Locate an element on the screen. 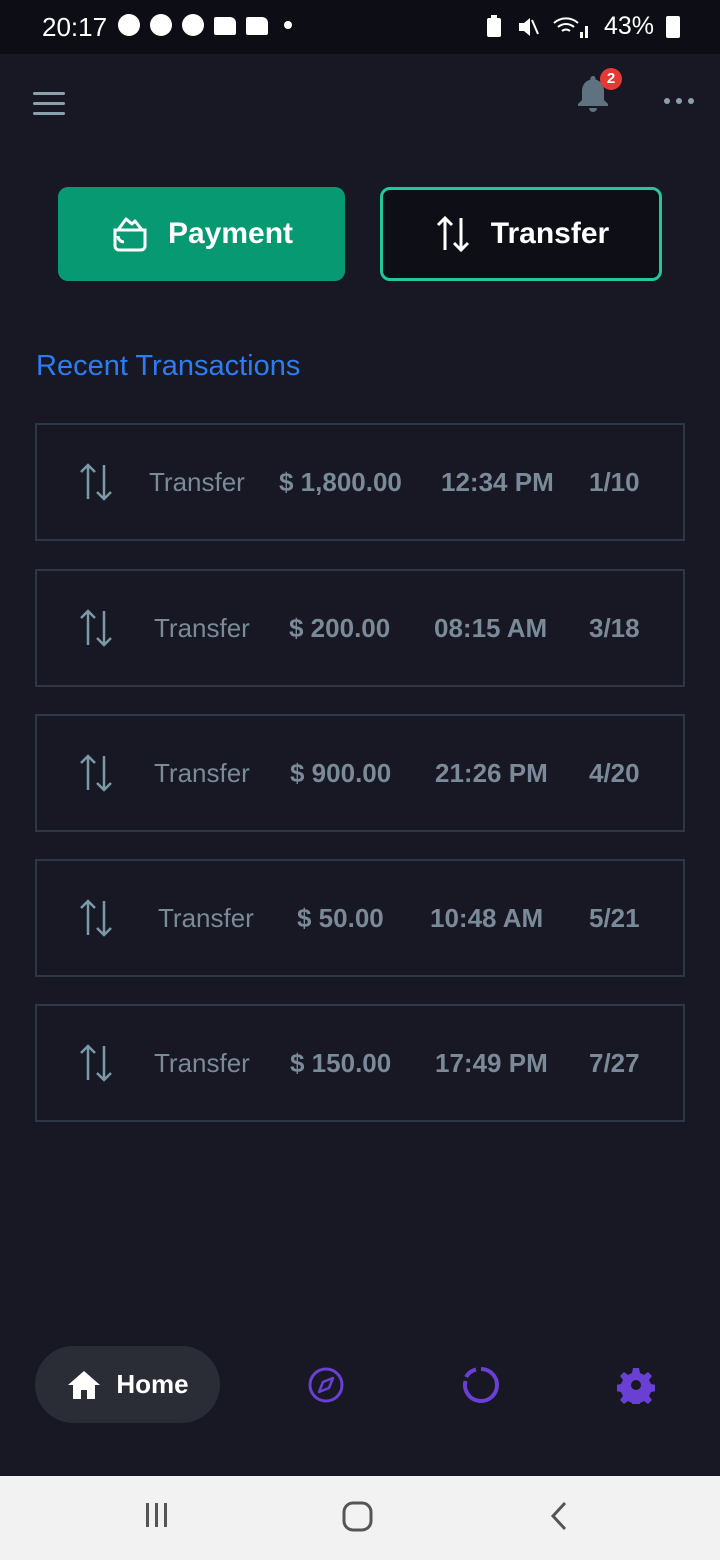  nav-home-label: Home is located at coordinates (152, 1384).